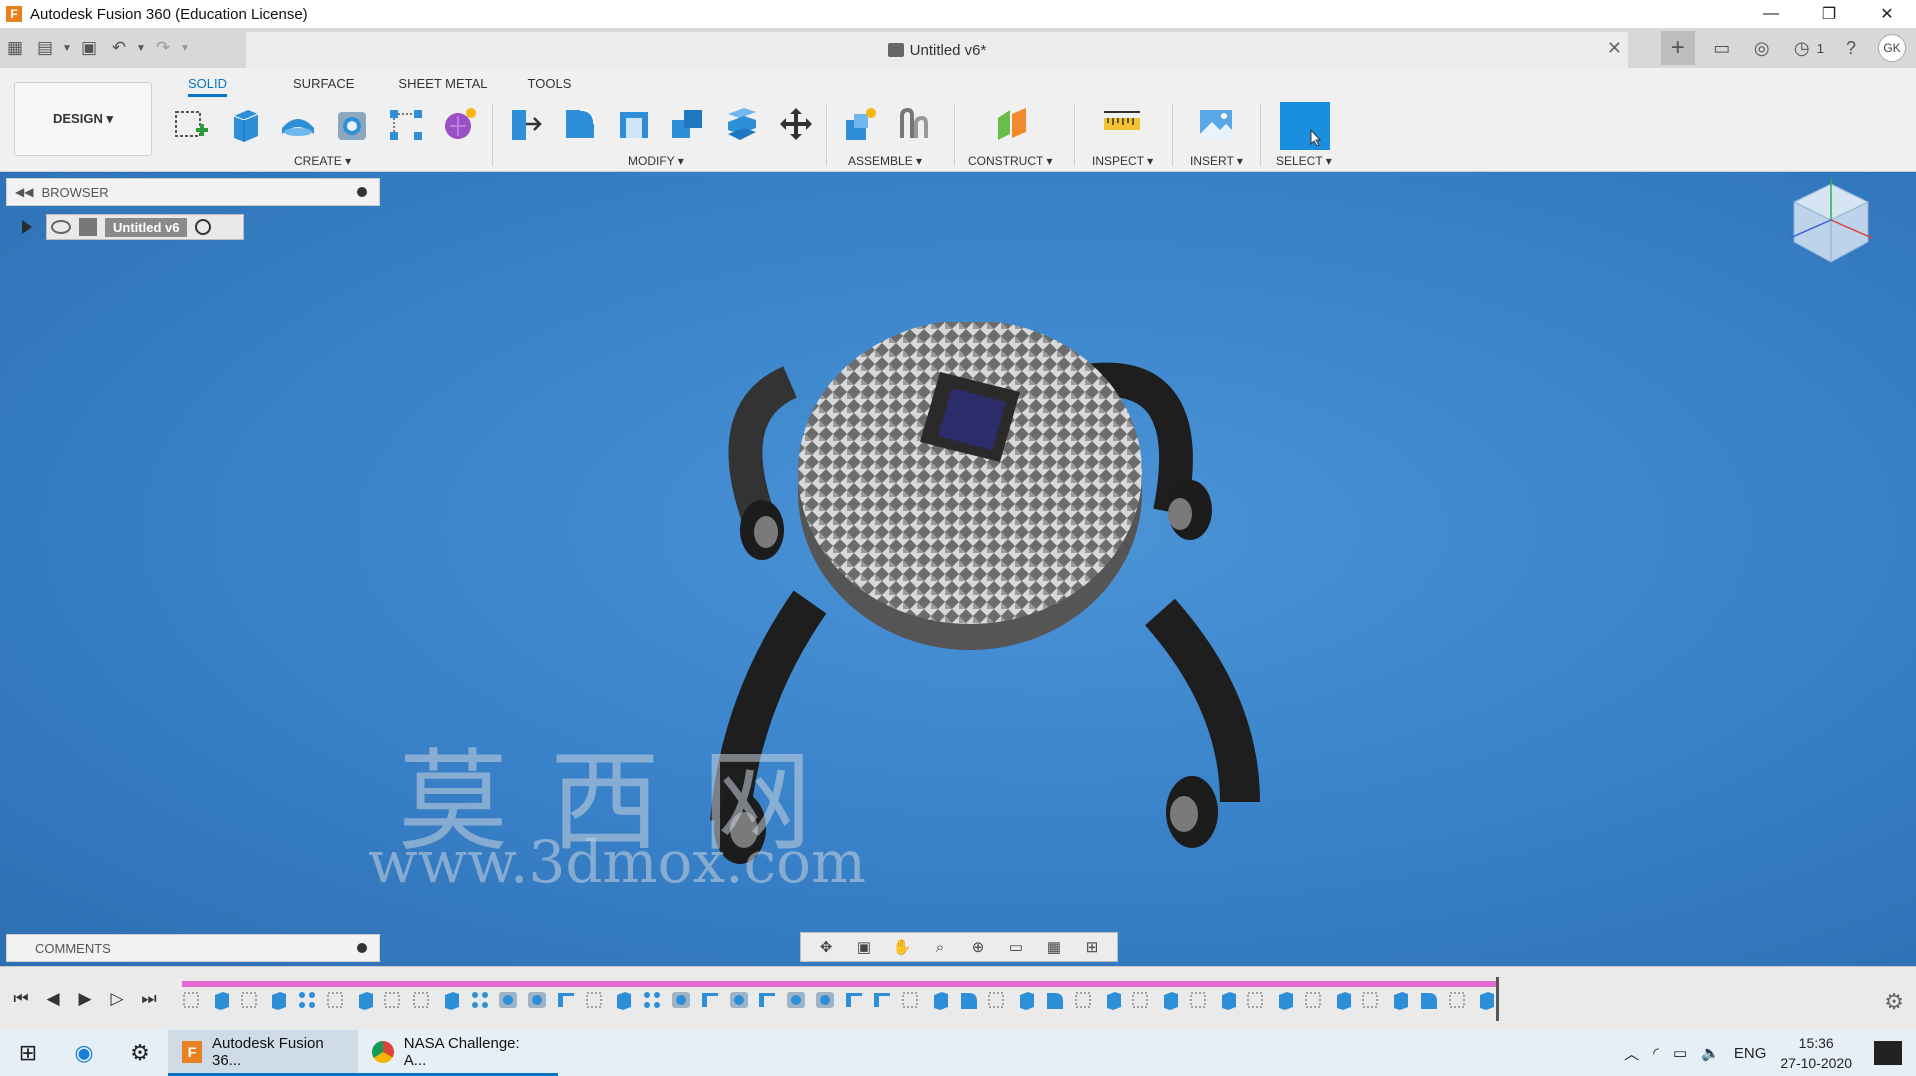 The width and height of the screenshot is (1916, 1076). I want to click on timeline-step-forward-icon: ▷, so click(117, 999).